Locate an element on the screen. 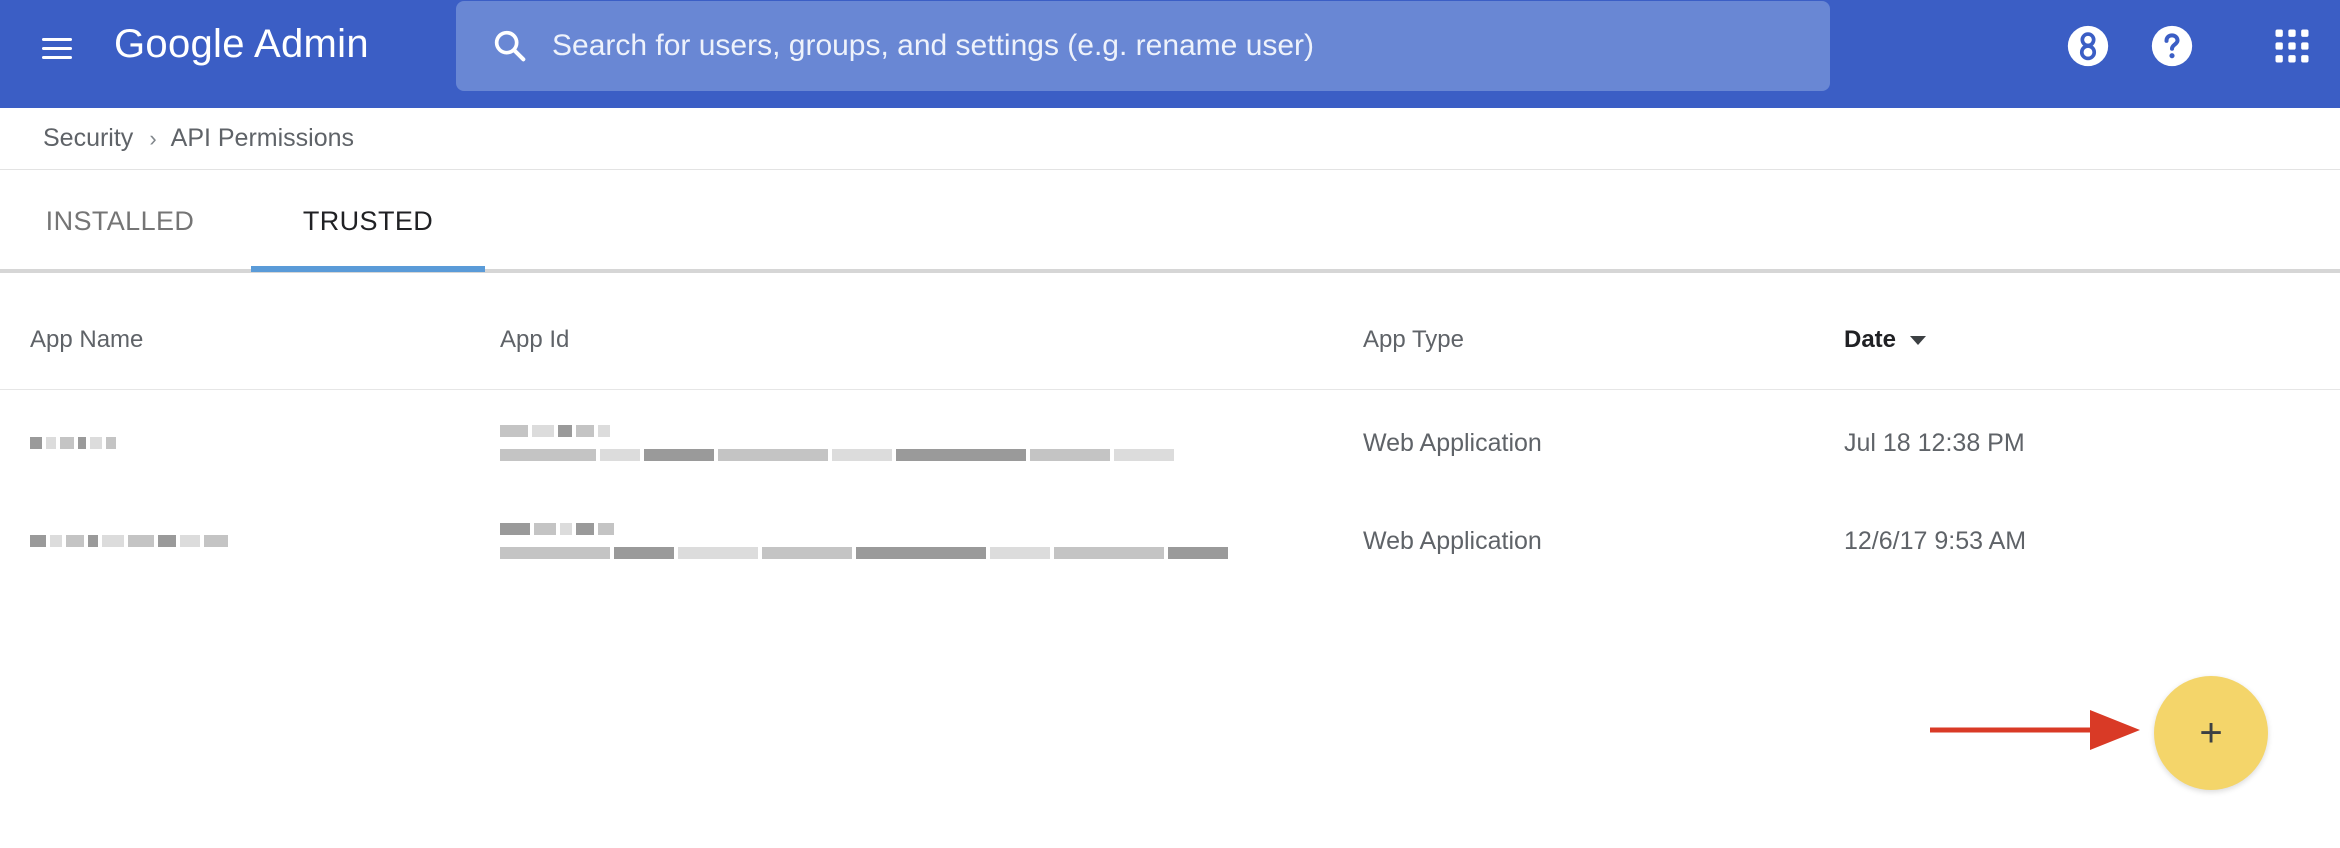 The height and width of the screenshot is (848, 2340). help-icon is located at coordinates (2172, 46).